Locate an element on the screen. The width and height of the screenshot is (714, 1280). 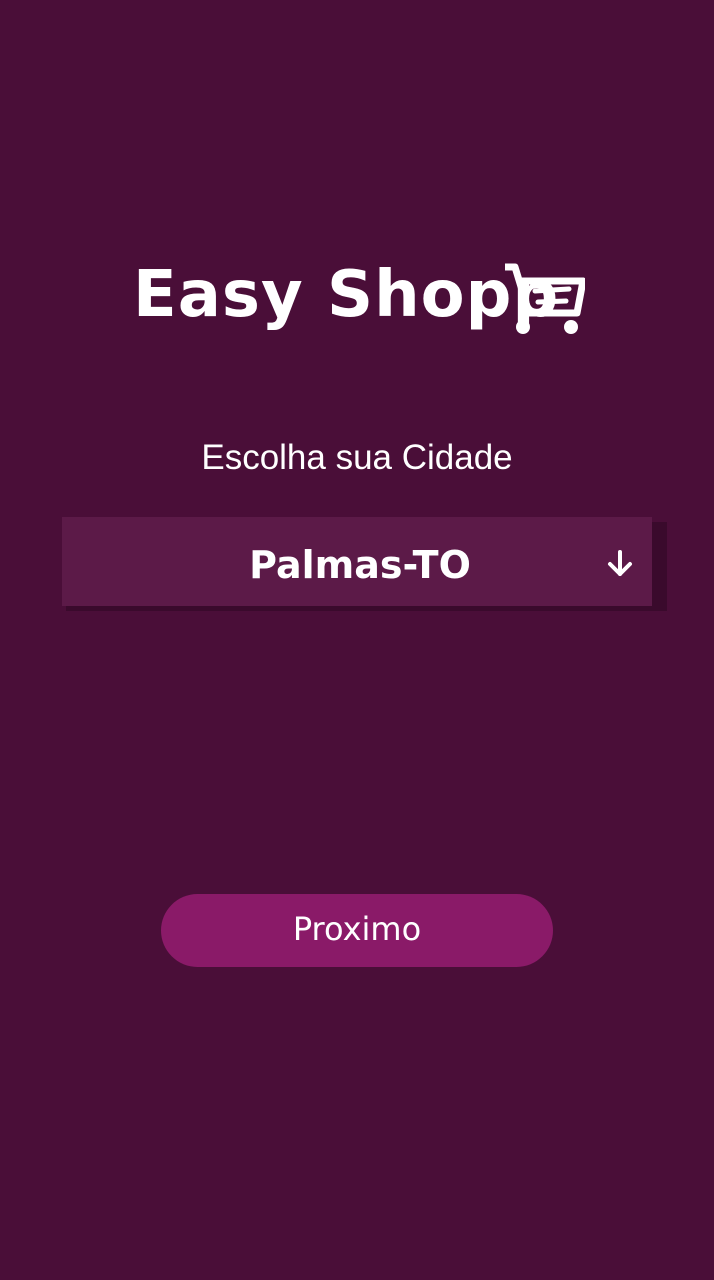
next-button: Proximo is located at coordinates (357, 930).